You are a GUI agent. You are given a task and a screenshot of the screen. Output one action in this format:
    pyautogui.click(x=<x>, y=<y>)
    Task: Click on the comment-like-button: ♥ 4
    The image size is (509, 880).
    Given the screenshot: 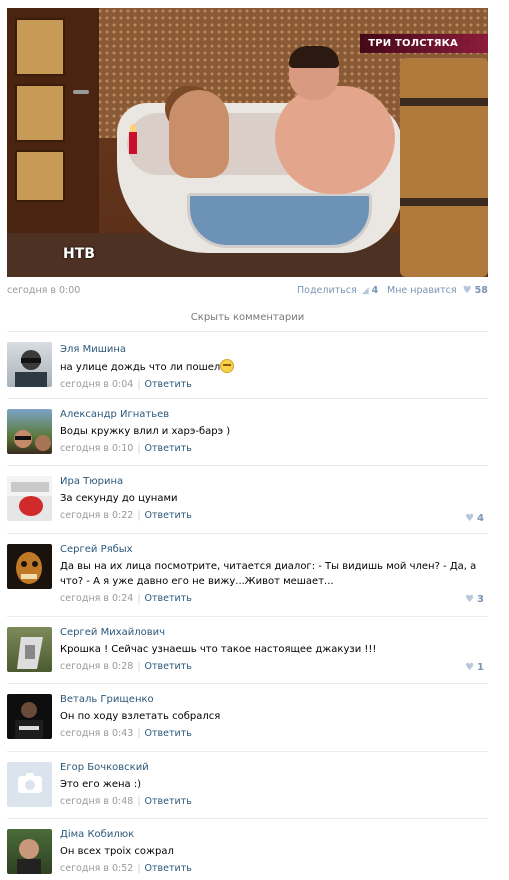 What is the action you would take?
    pyautogui.click(x=474, y=518)
    